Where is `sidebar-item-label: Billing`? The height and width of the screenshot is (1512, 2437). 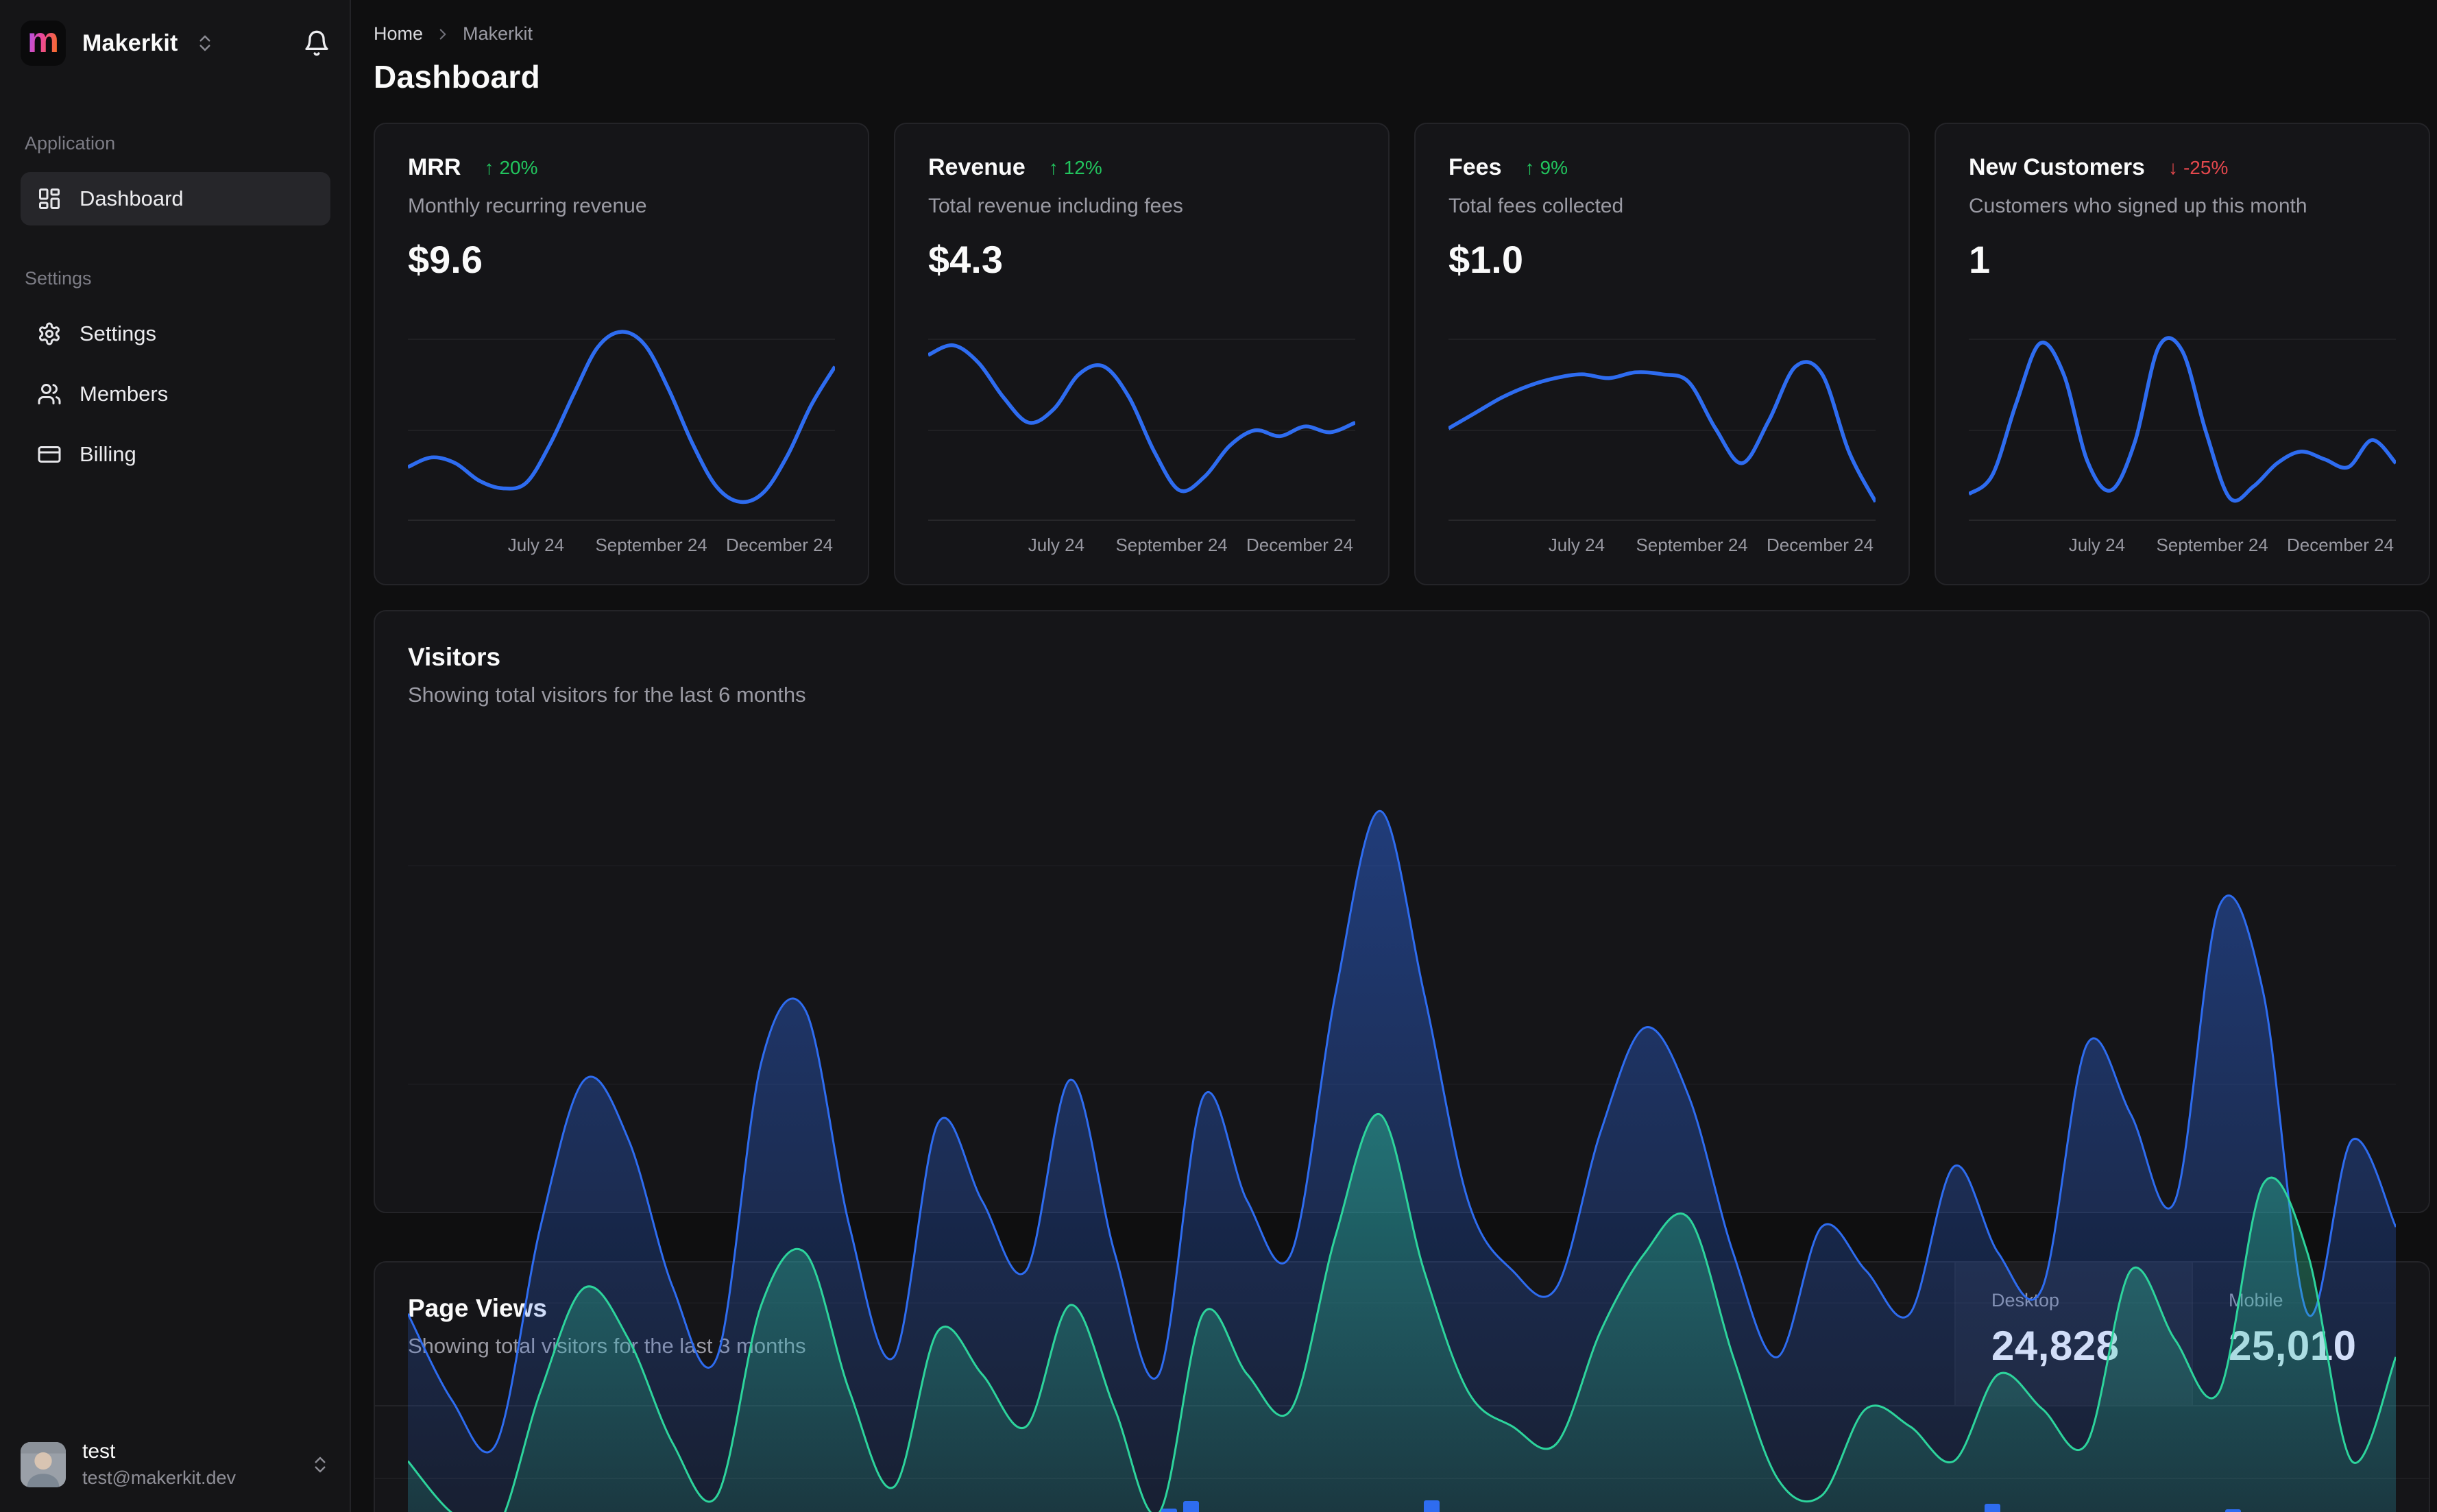 sidebar-item-label: Billing is located at coordinates (108, 454).